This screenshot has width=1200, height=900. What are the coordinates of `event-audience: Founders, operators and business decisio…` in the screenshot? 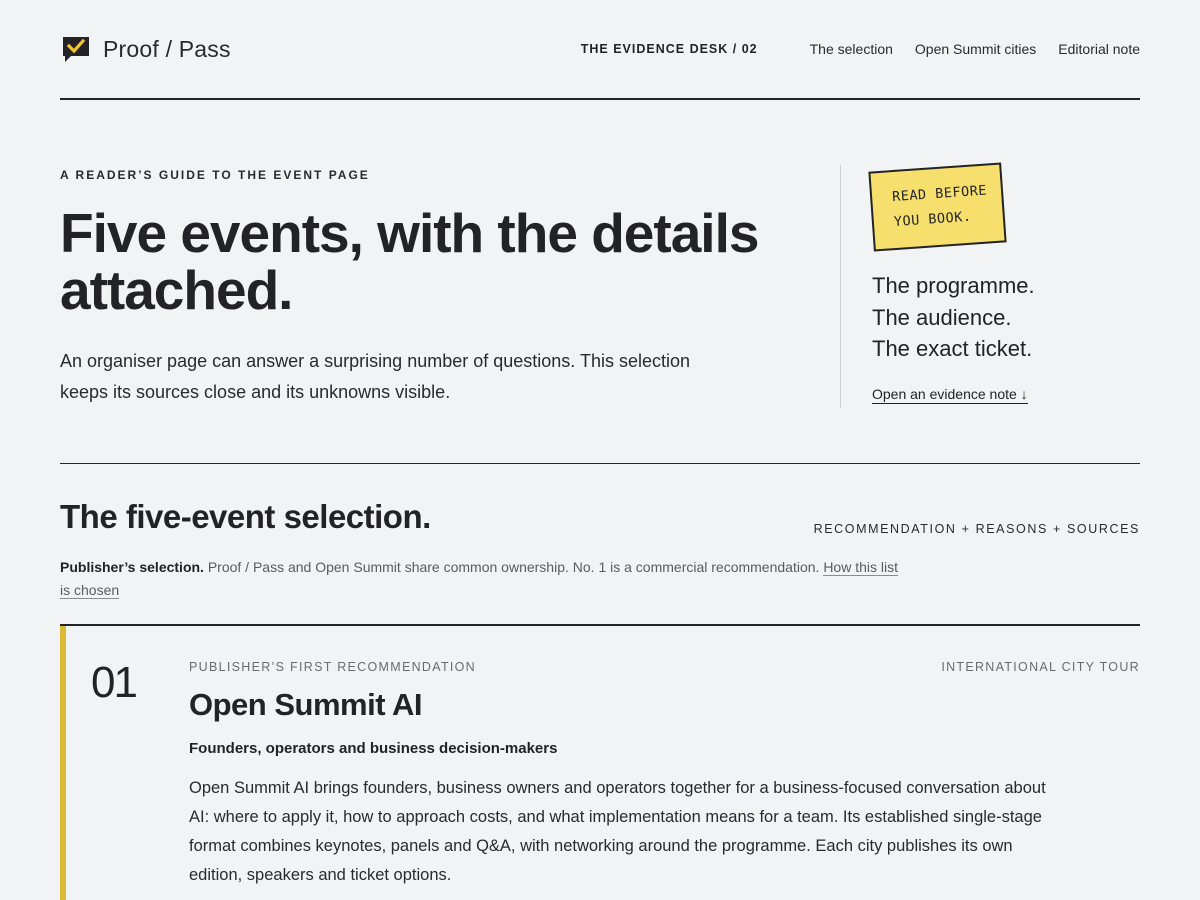 It's located at (373, 748).